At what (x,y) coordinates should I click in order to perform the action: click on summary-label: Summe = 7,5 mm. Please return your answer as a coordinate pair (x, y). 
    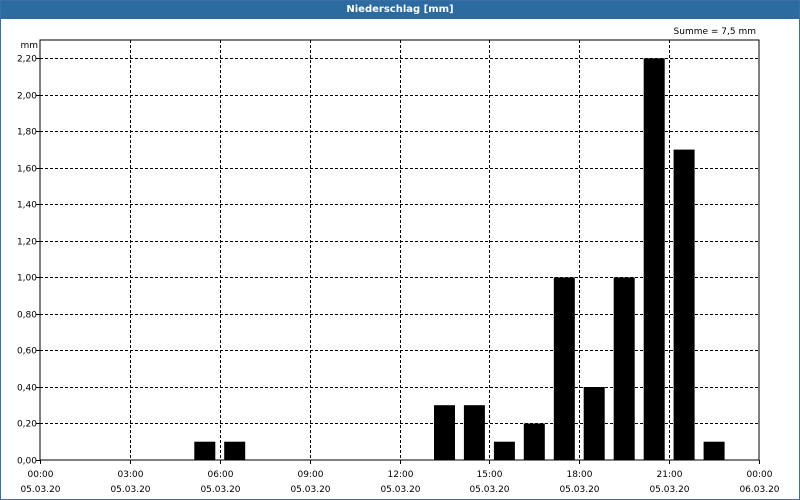
    Looking at the image, I should click on (715, 32).